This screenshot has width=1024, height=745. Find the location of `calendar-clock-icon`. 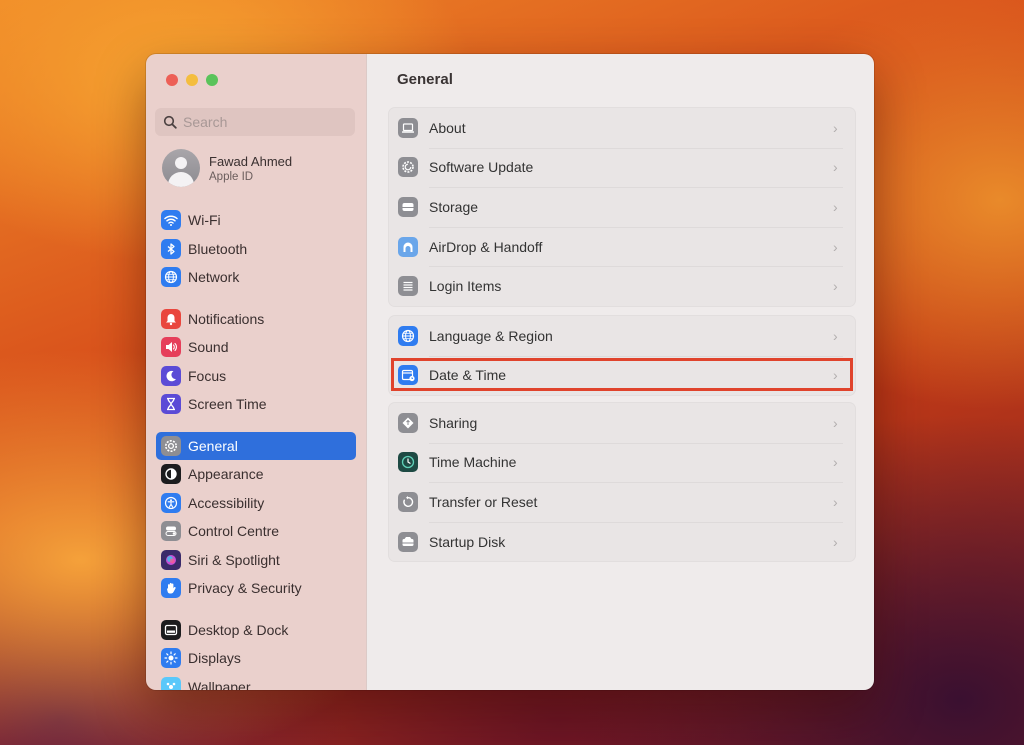

calendar-clock-icon is located at coordinates (408, 375).